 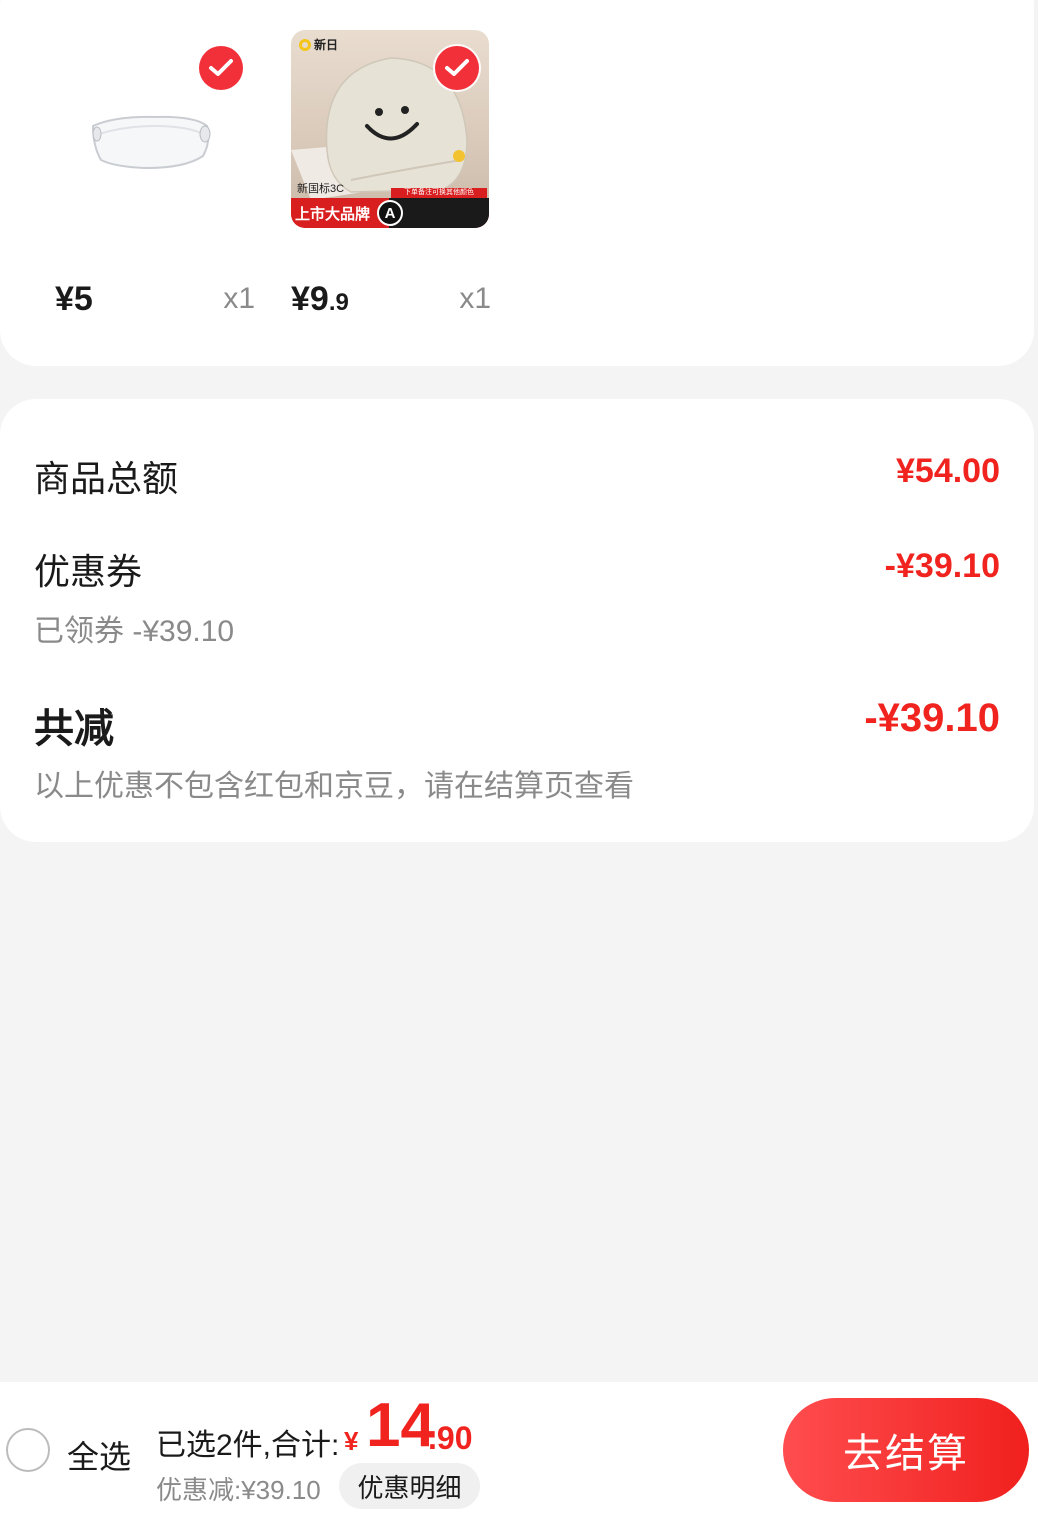 I want to click on product-image: 新日 新国标3C 下单备注可换其他颜色 上市大品牌 A, so click(x=390, y=129).